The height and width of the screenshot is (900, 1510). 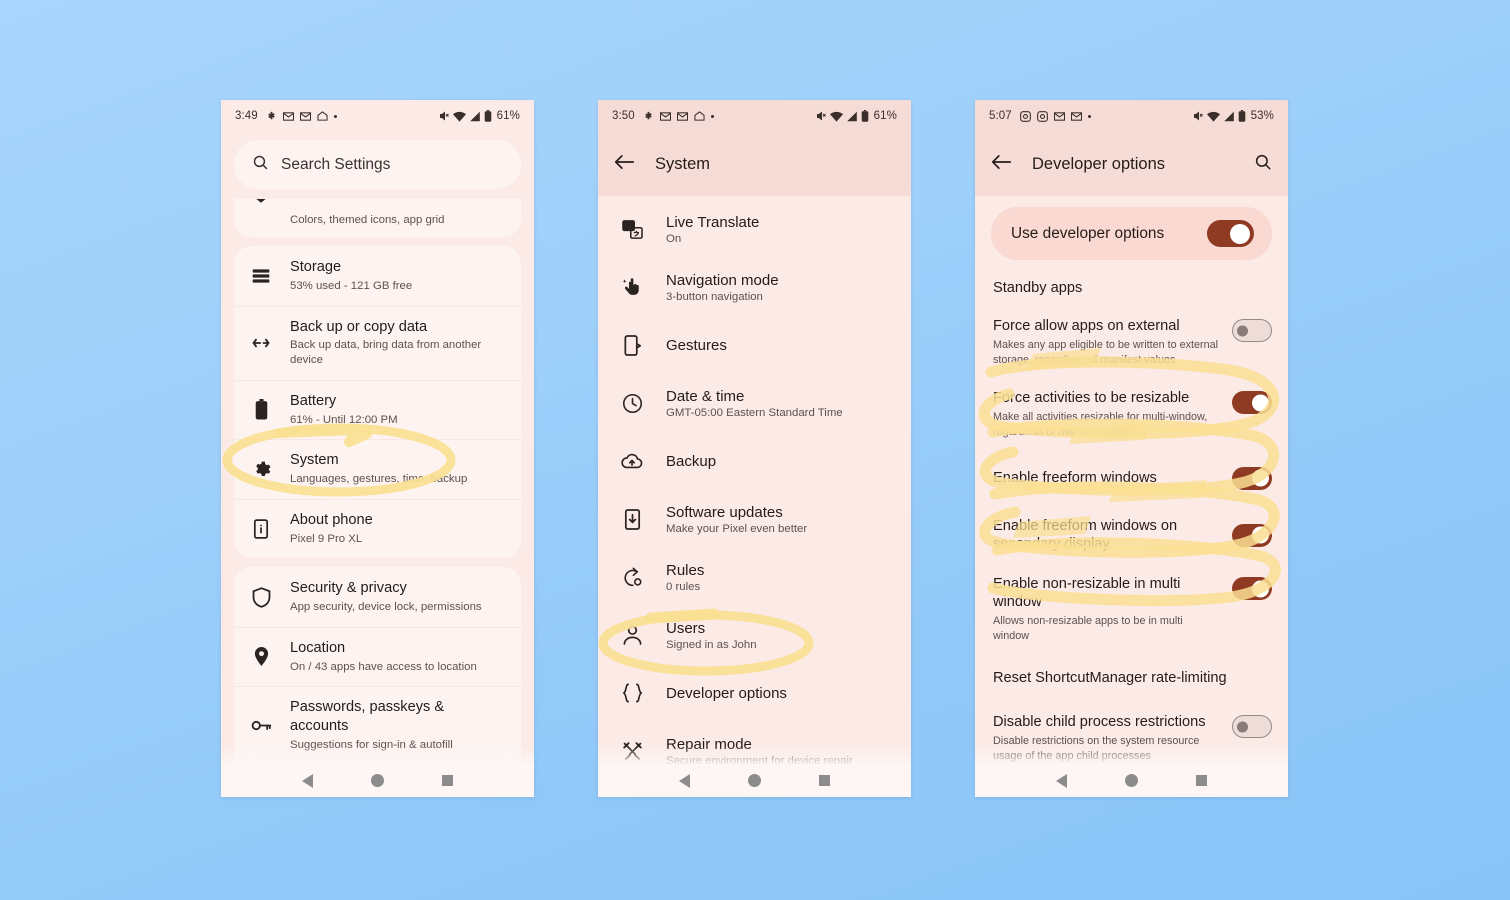 I want to click on list-item-backup: Backup, so click(x=754, y=461).